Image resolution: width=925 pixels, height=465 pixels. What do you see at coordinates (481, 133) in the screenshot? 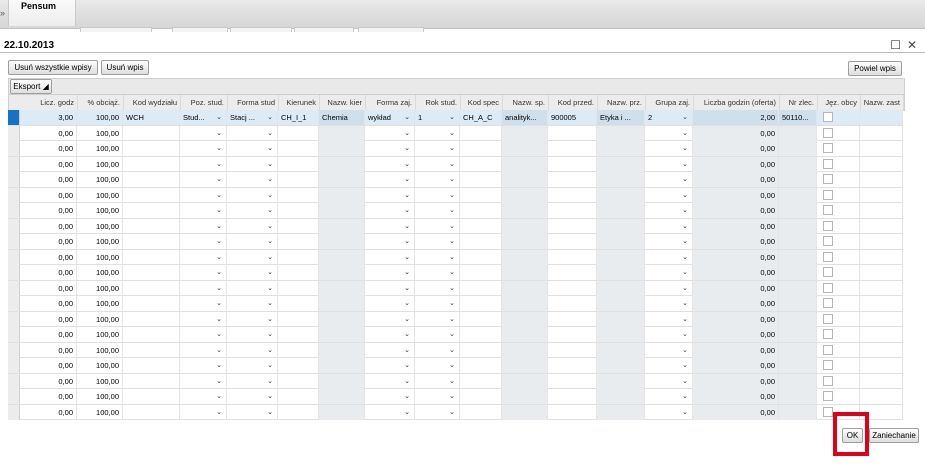
I see `cell-kspec` at bounding box center [481, 133].